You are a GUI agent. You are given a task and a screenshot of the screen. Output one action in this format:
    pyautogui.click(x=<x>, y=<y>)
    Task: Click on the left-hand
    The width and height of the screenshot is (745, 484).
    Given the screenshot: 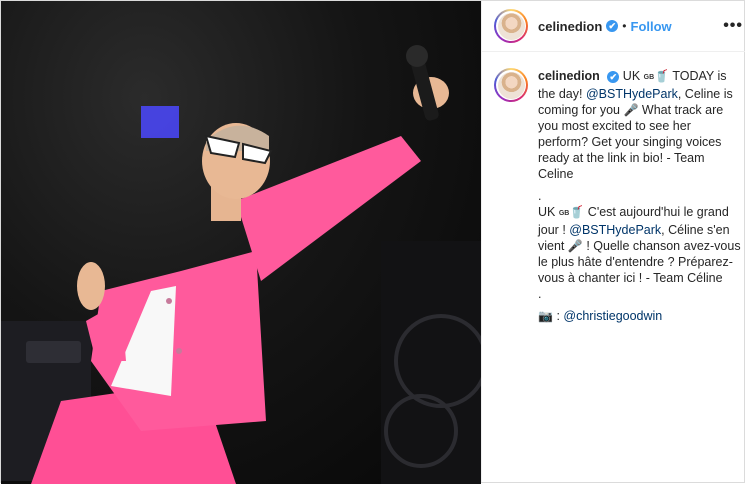 What is the action you would take?
    pyautogui.click(x=91, y=286)
    